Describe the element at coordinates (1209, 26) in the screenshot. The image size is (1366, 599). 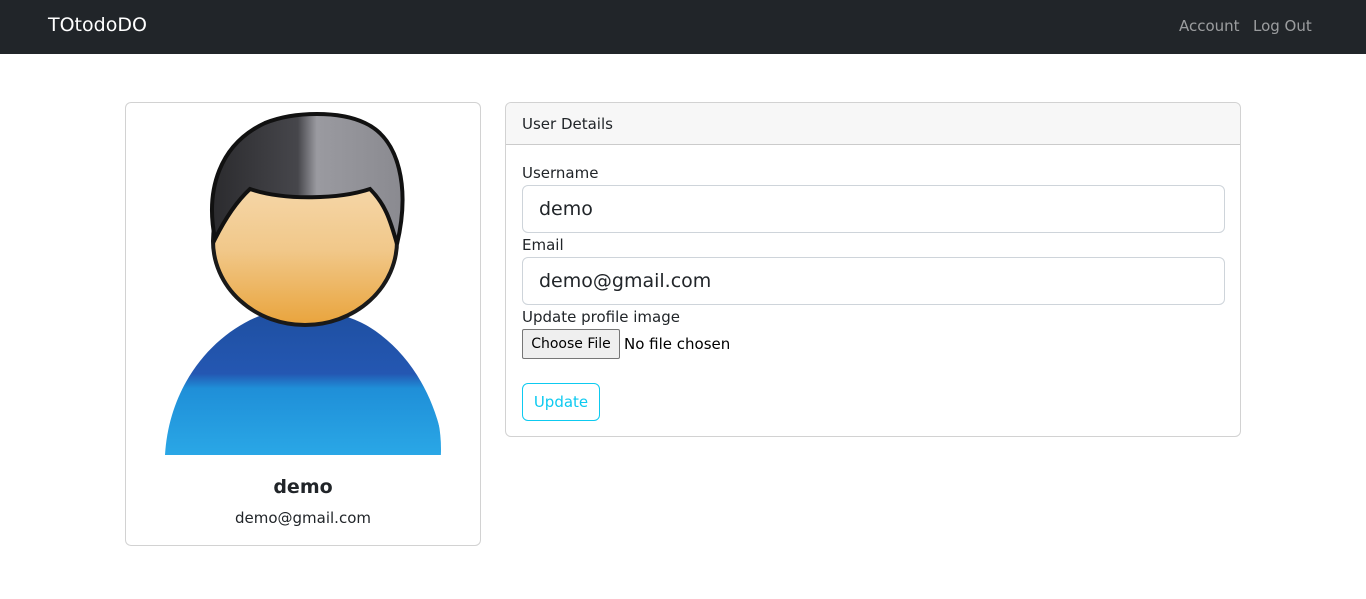
I see `nav-account-link: Account` at that location.